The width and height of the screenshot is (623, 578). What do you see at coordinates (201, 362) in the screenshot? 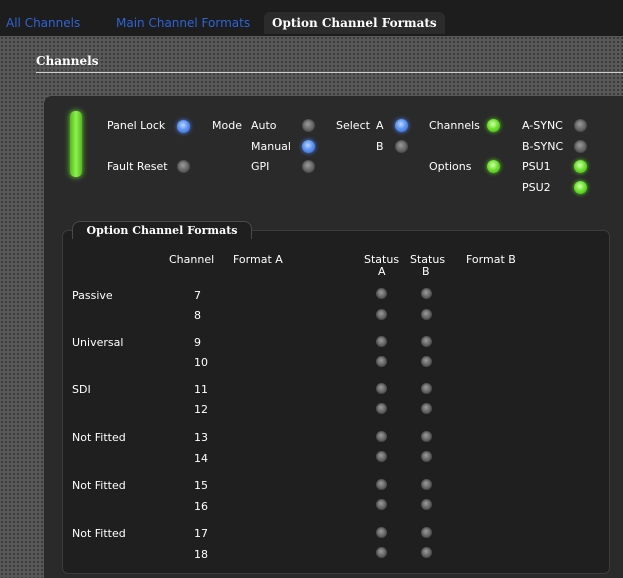
I see `channel-number: 10` at bounding box center [201, 362].